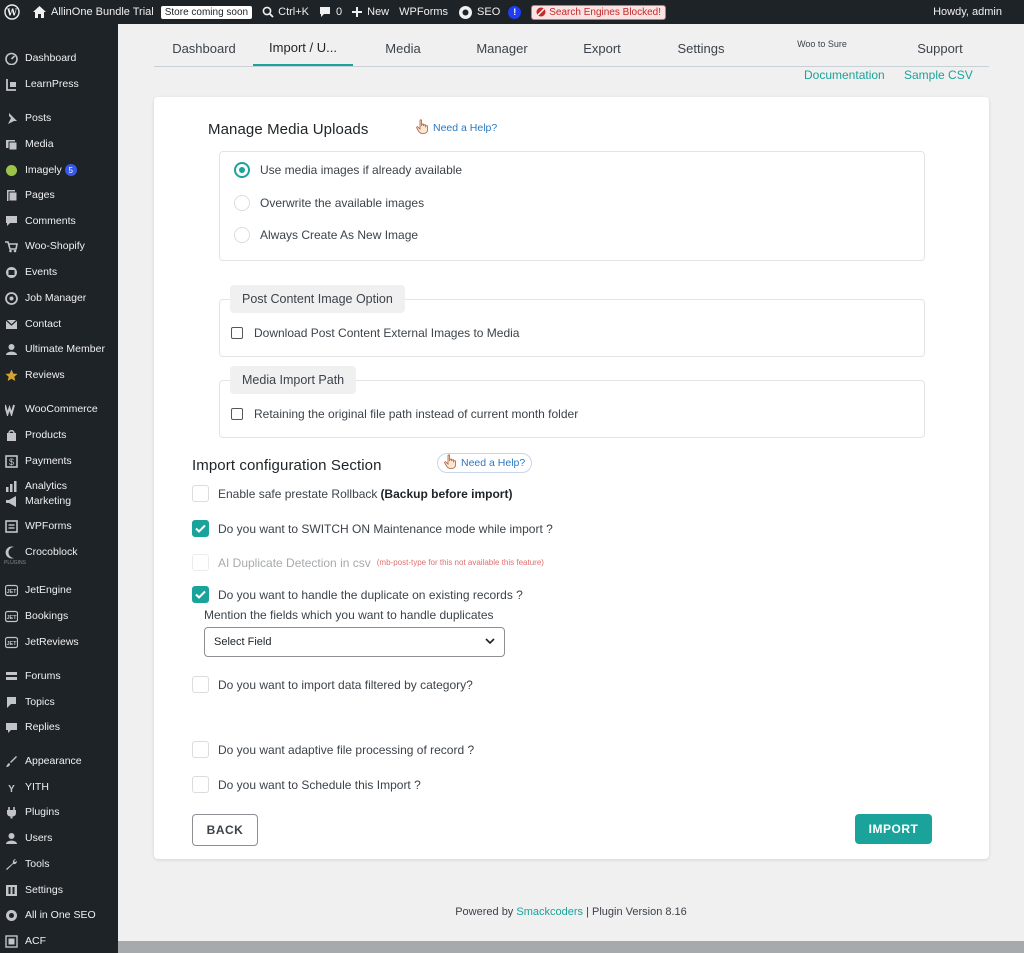  Describe the element at coordinates (52, 642) in the screenshot. I see `sidebar-item-label: JetReviews` at that location.